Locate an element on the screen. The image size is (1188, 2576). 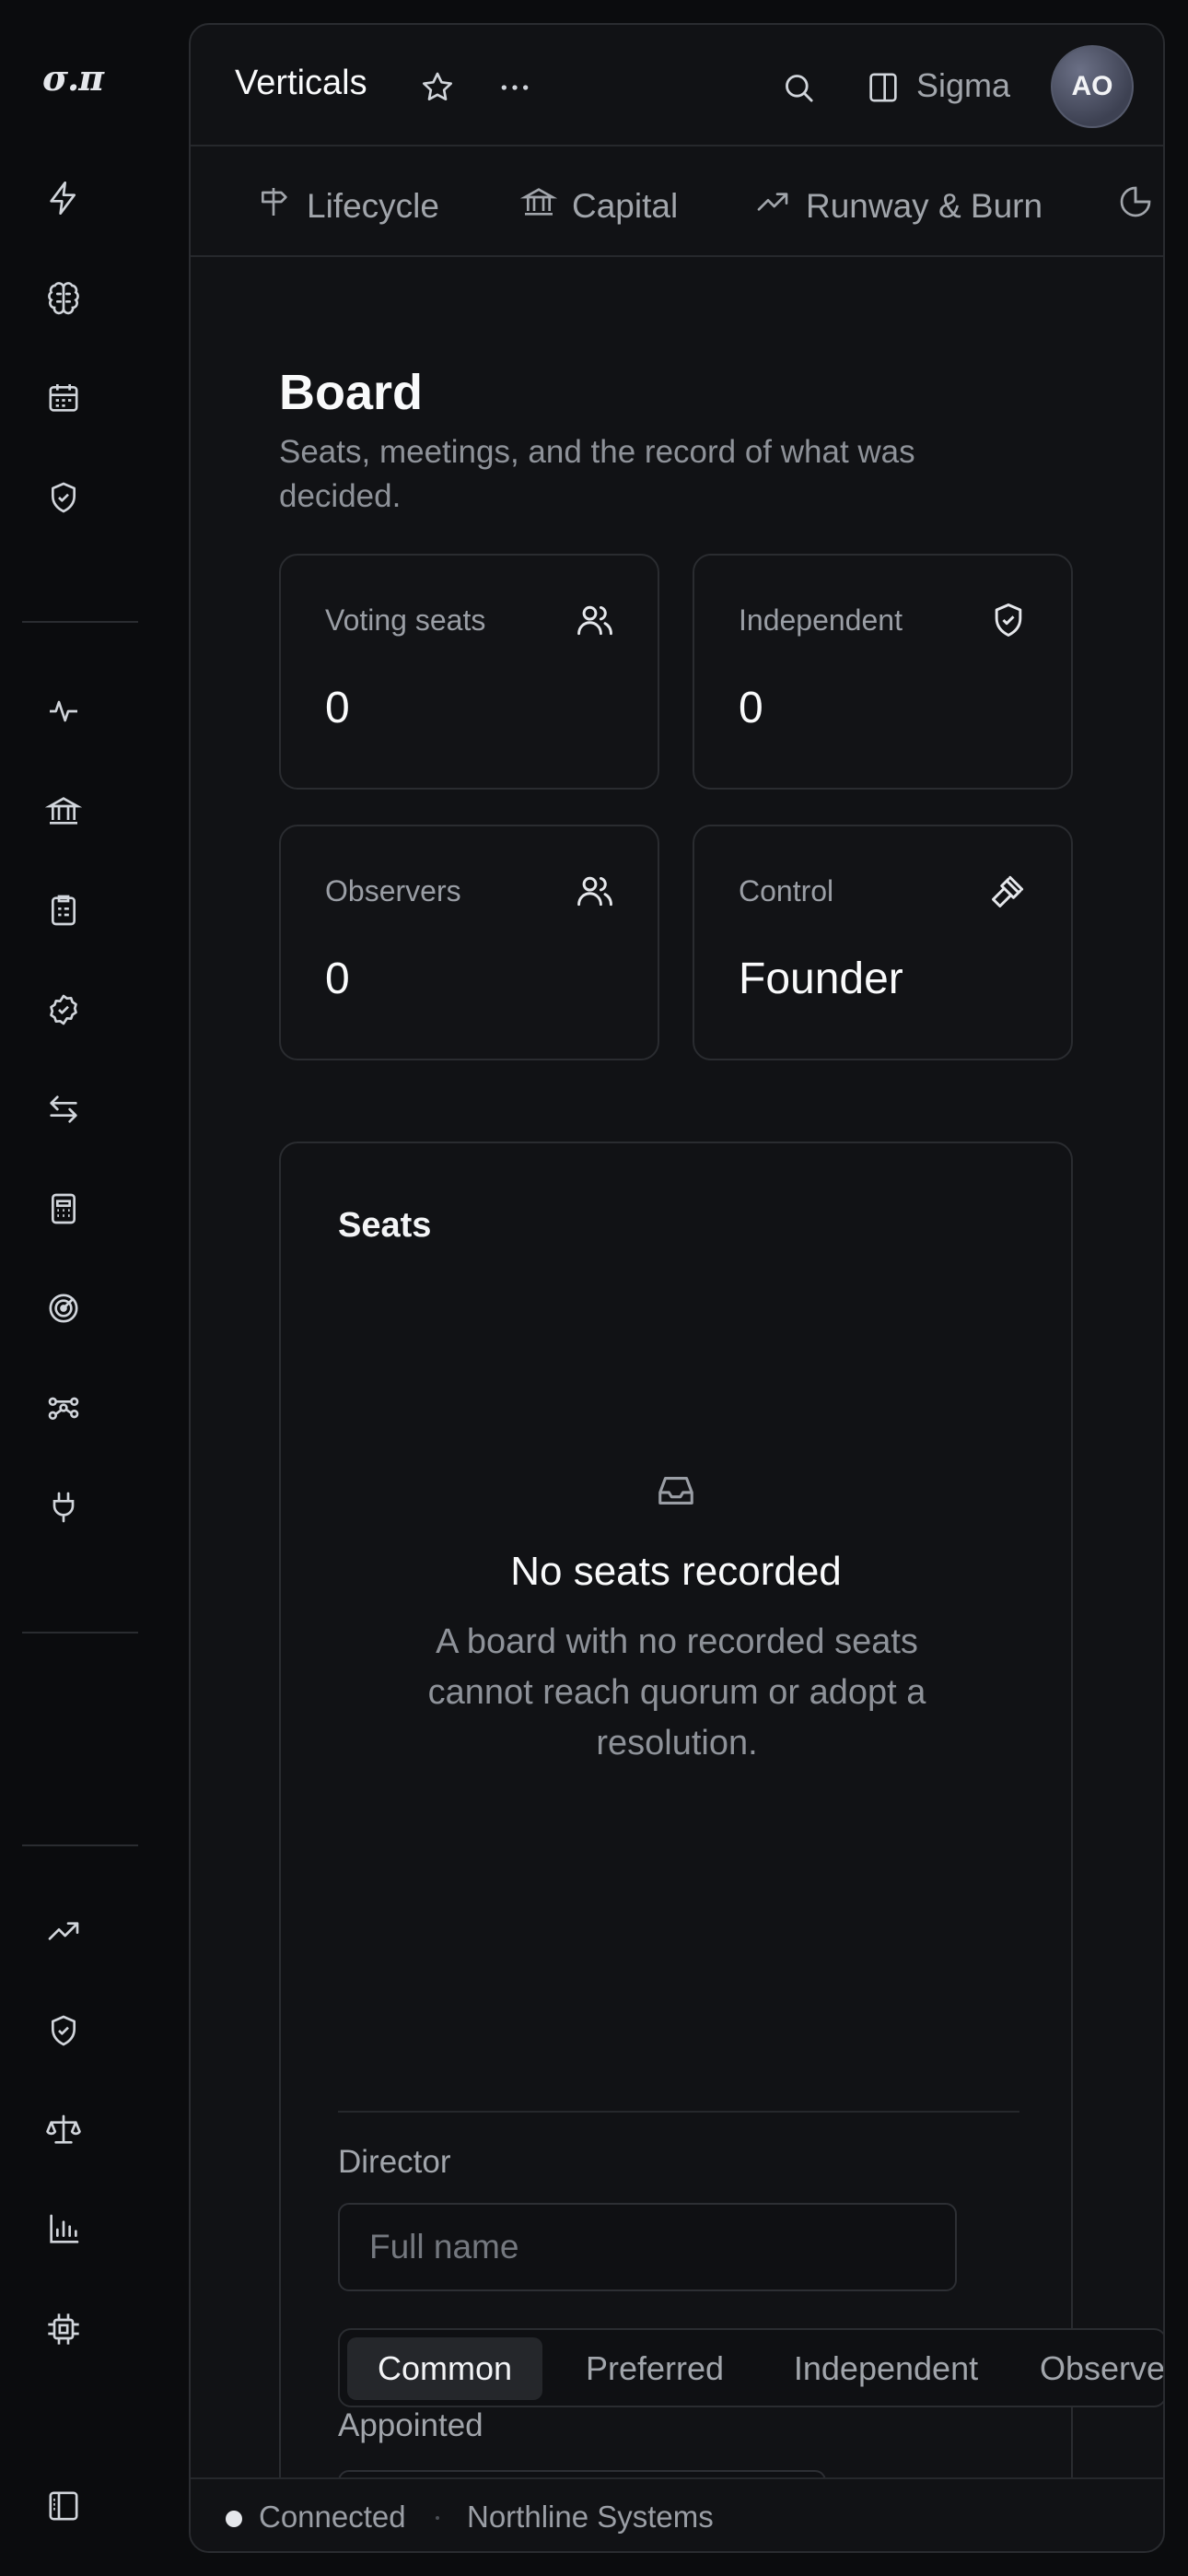
status-bar: Connected Northline Systems is located at coordinates (677, 2514).